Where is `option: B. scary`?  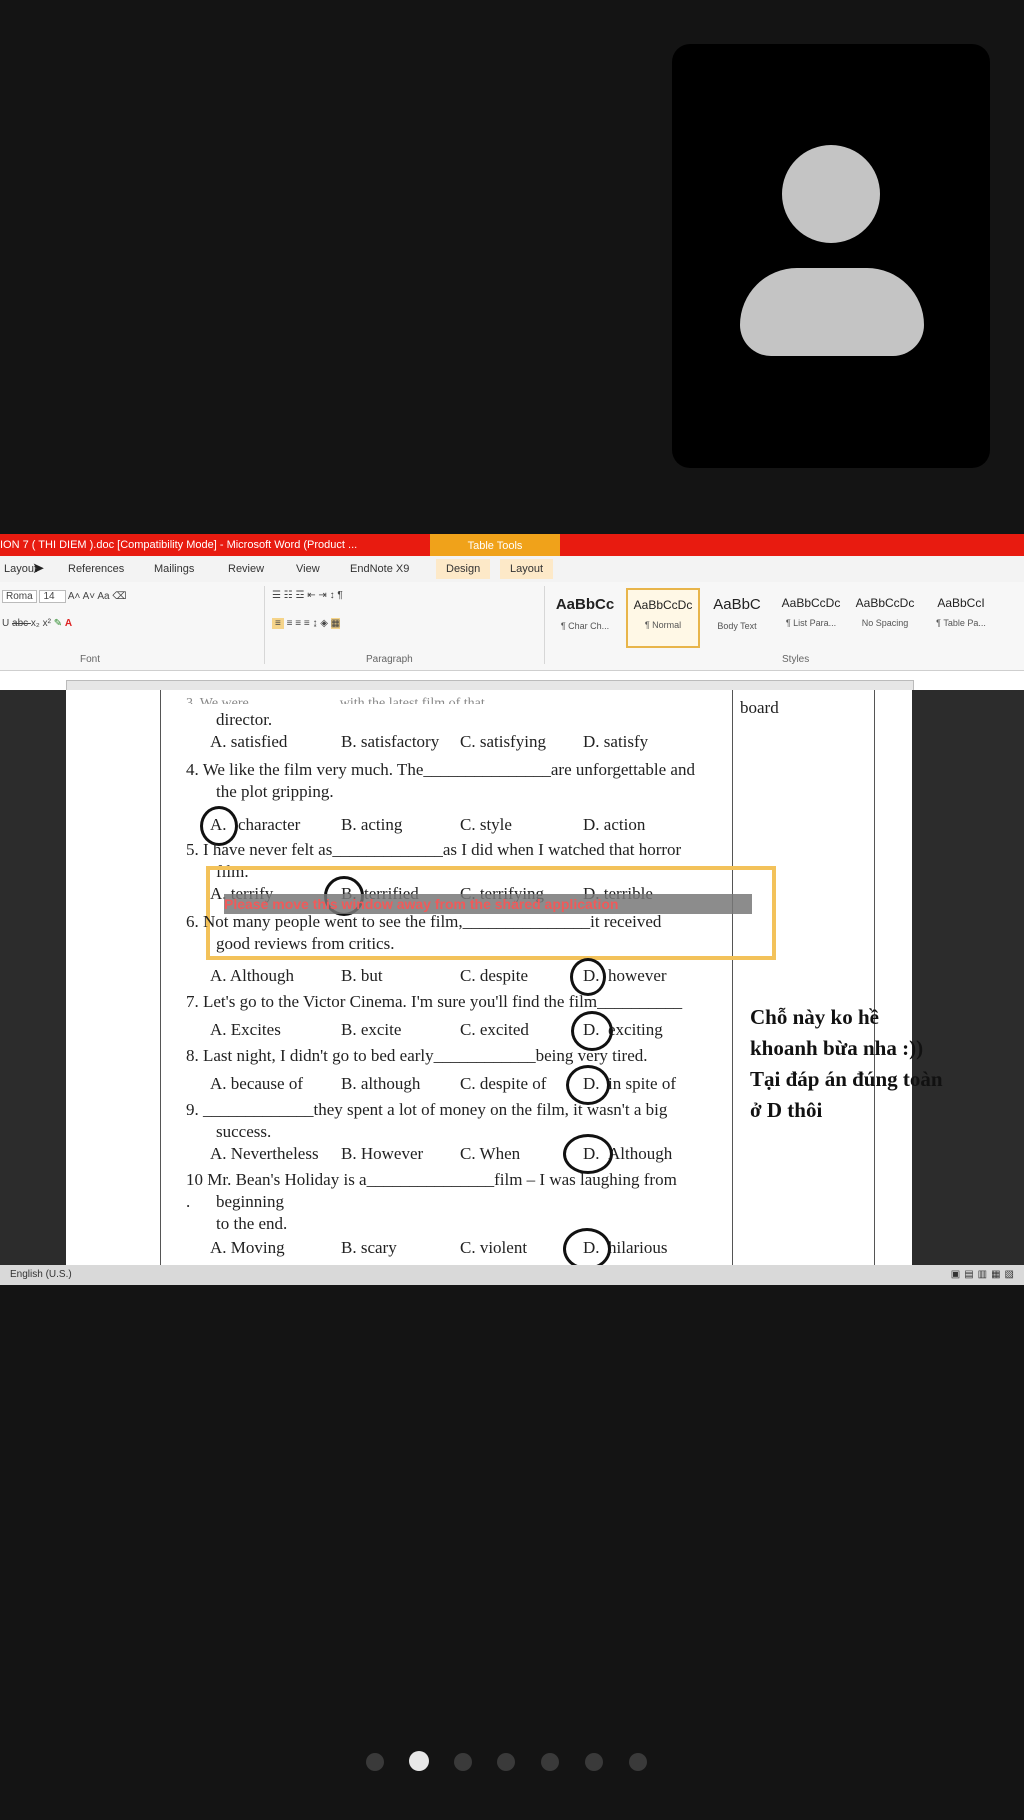
option: B. scary is located at coordinates (369, 1247).